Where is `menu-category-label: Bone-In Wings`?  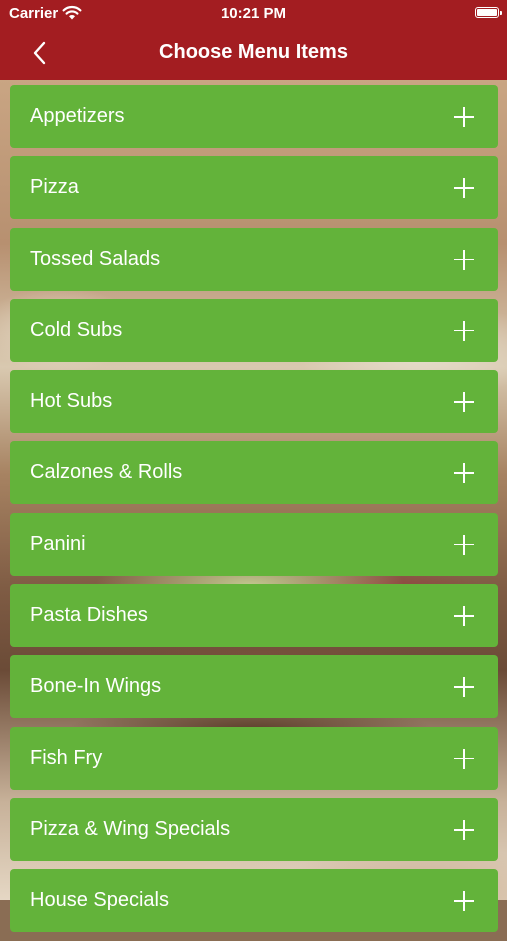
menu-category-label: Bone-In Wings is located at coordinates (96, 686).